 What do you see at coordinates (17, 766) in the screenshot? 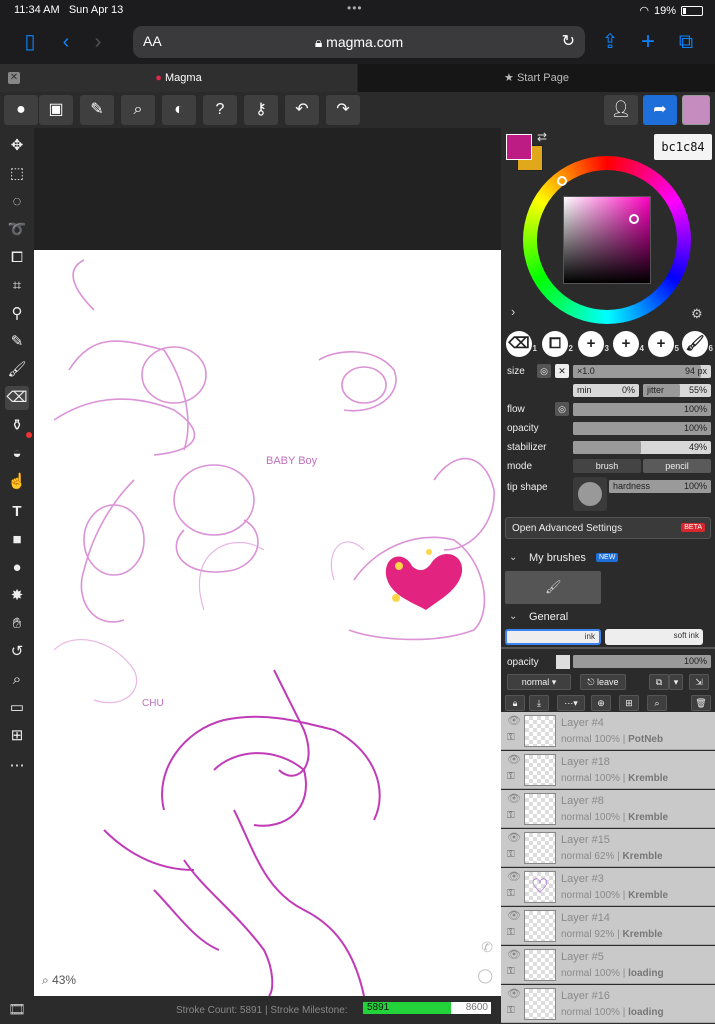
I see `more-tools-icon: ⋯` at bounding box center [17, 766].